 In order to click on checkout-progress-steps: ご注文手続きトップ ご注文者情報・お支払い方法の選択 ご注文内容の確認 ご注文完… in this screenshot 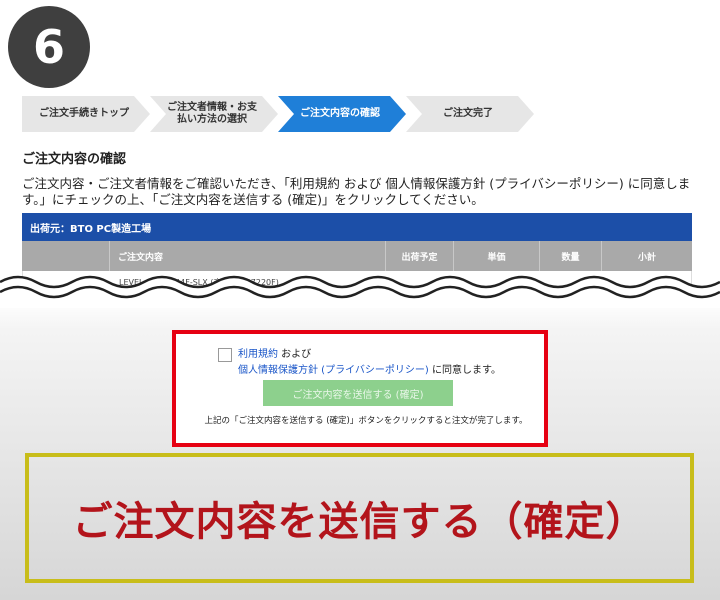, I will do `click(282, 114)`.